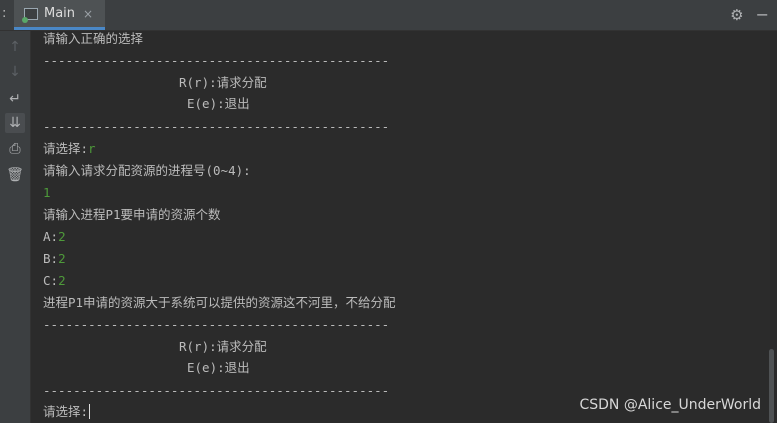 Image resolution: width=777 pixels, height=423 pixels. Describe the element at coordinates (771, 386) in the screenshot. I see `vertical-scrollbar` at that location.